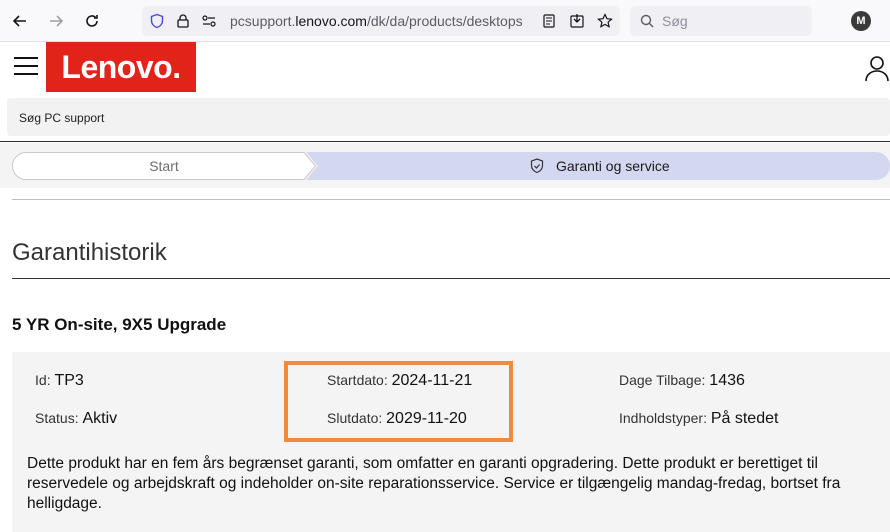 Image resolution: width=890 pixels, height=532 pixels. I want to click on pc-support-search-label: Søg PC support, so click(62, 118).